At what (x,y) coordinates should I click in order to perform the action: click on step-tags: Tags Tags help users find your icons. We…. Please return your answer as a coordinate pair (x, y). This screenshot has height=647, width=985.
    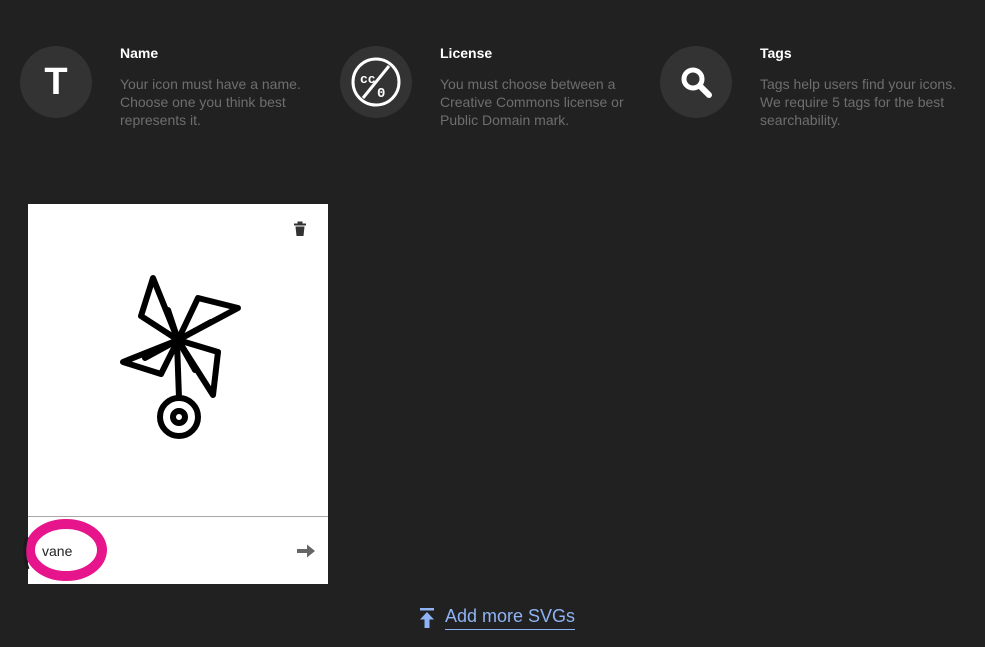
    Looking at the image, I should click on (810, 89).